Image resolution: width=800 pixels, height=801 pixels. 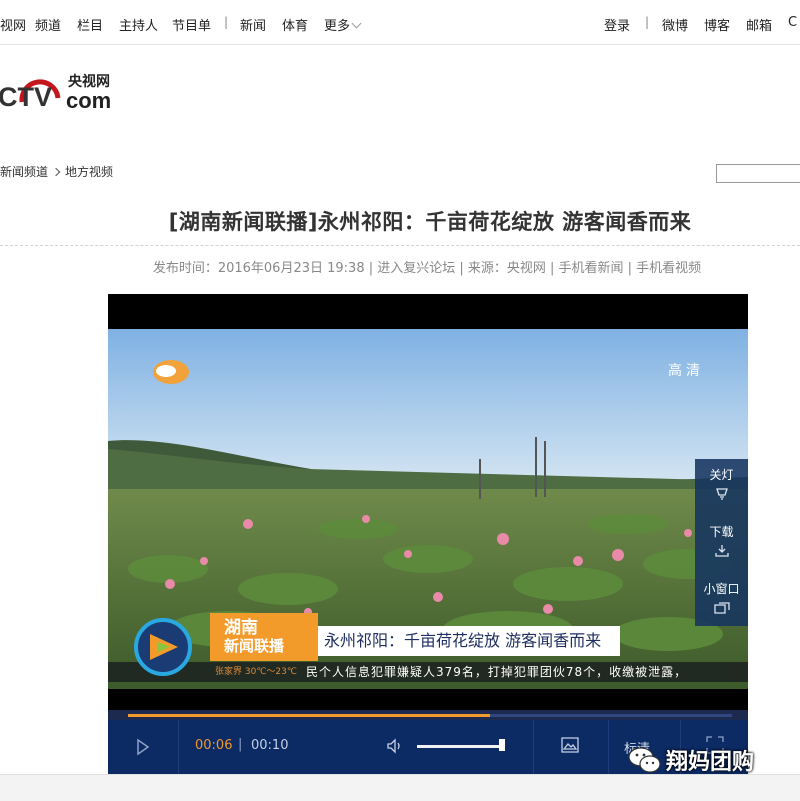 What do you see at coordinates (400, 787) in the screenshot?
I see `bottom-bar` at bounding box center [400, 787].